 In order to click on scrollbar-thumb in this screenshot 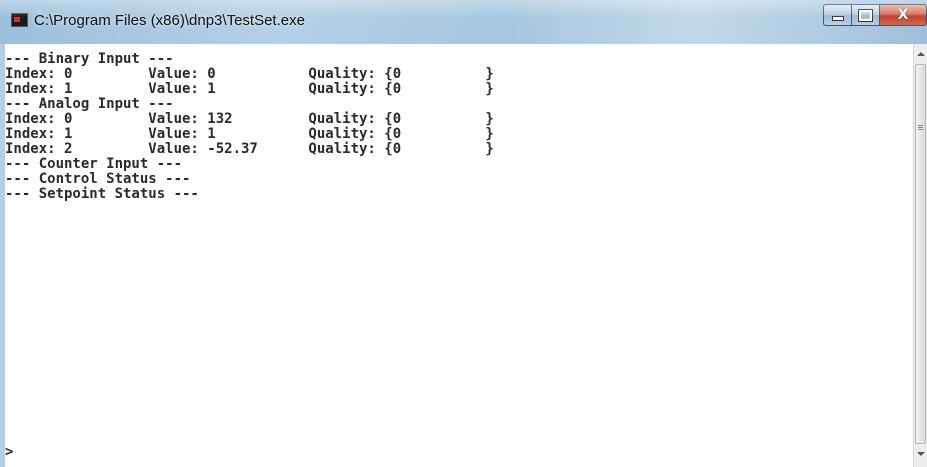, I will do `click(920, 254)`.